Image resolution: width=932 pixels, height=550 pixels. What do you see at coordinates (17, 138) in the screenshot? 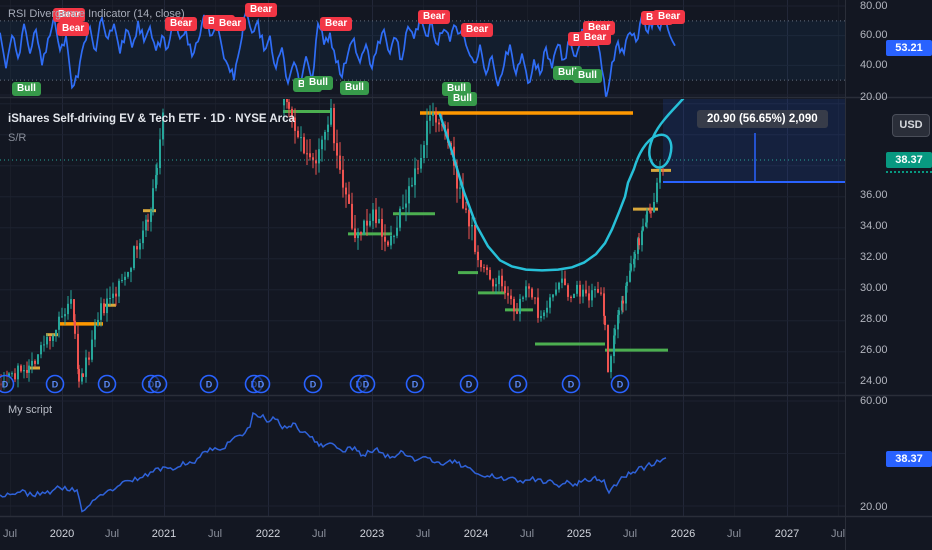
I see `sr-indicator-legend: S/R` at bounding box center [17, 138].